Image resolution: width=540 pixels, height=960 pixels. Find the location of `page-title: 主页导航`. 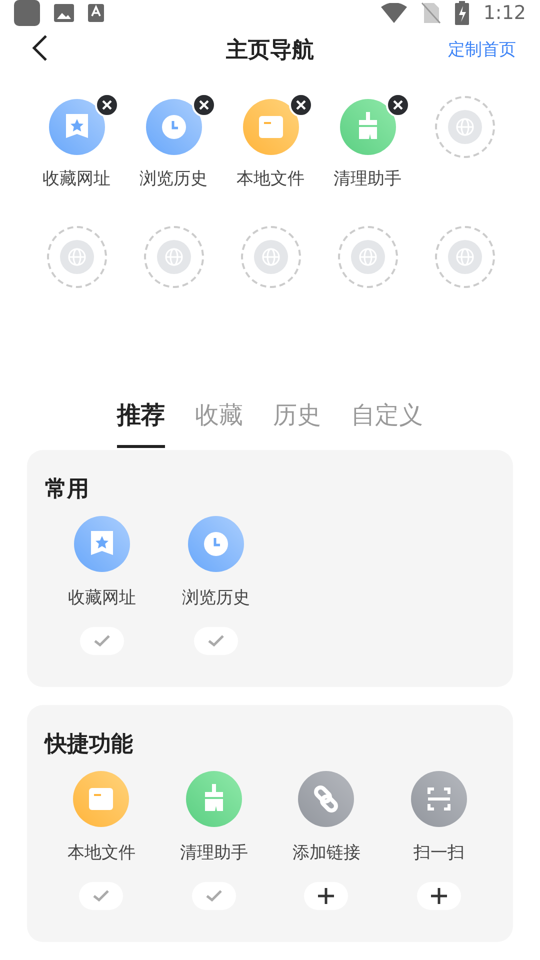

page-title: 主页导航 is located at coordinates (270, 50).